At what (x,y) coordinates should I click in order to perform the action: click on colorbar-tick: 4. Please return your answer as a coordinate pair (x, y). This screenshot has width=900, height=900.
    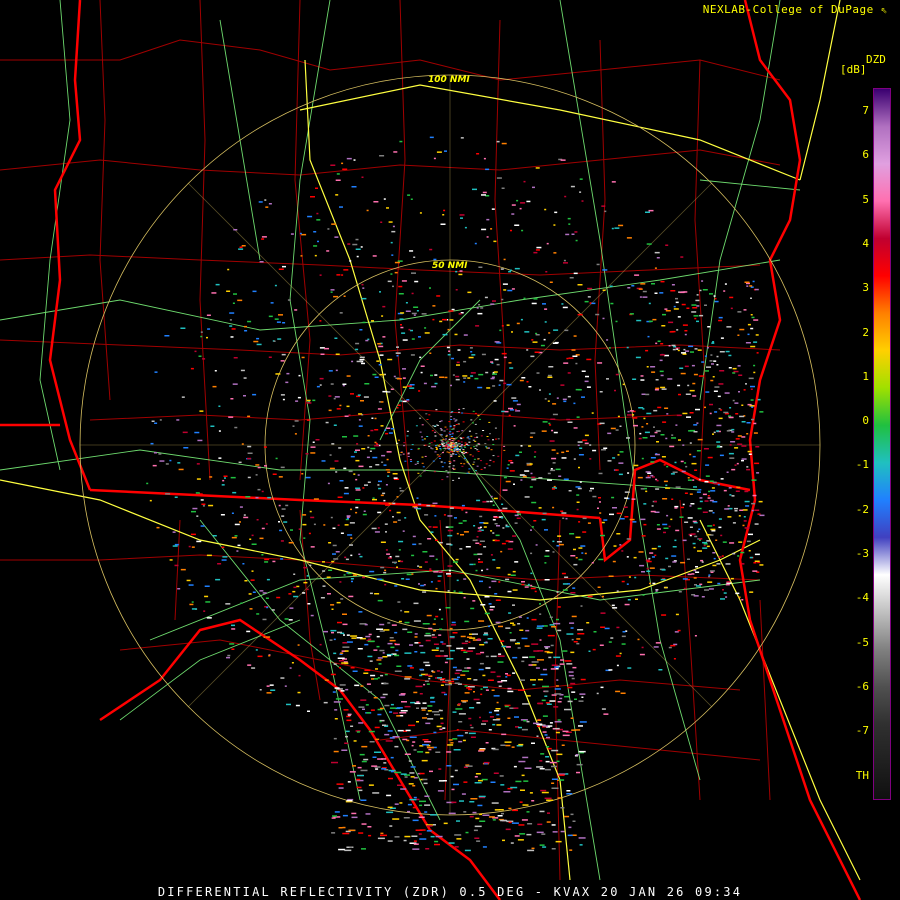
    Looking at the image, I should click on (865, 243).